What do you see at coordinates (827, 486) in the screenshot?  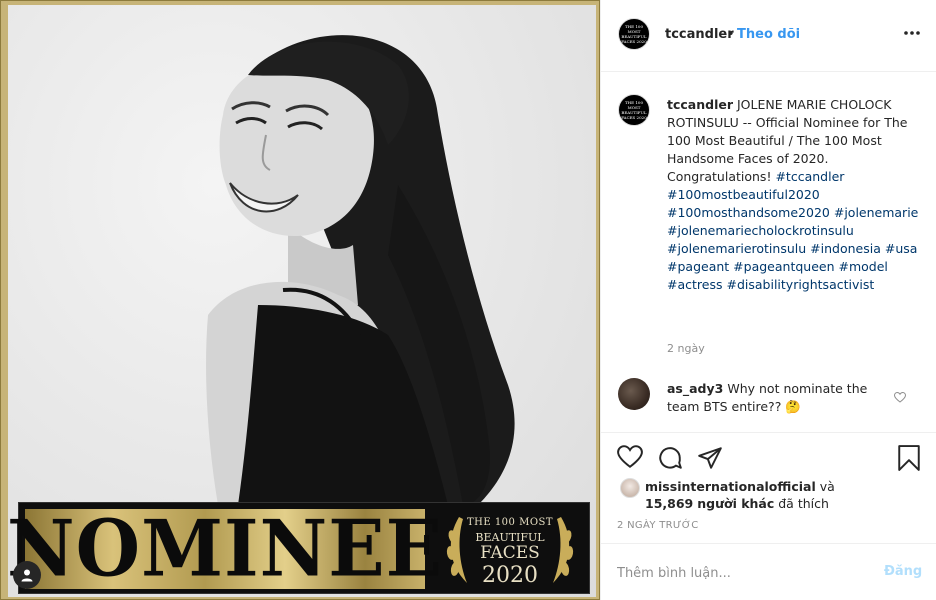 I see `likes-and: và` at bounding box center [827, 486].